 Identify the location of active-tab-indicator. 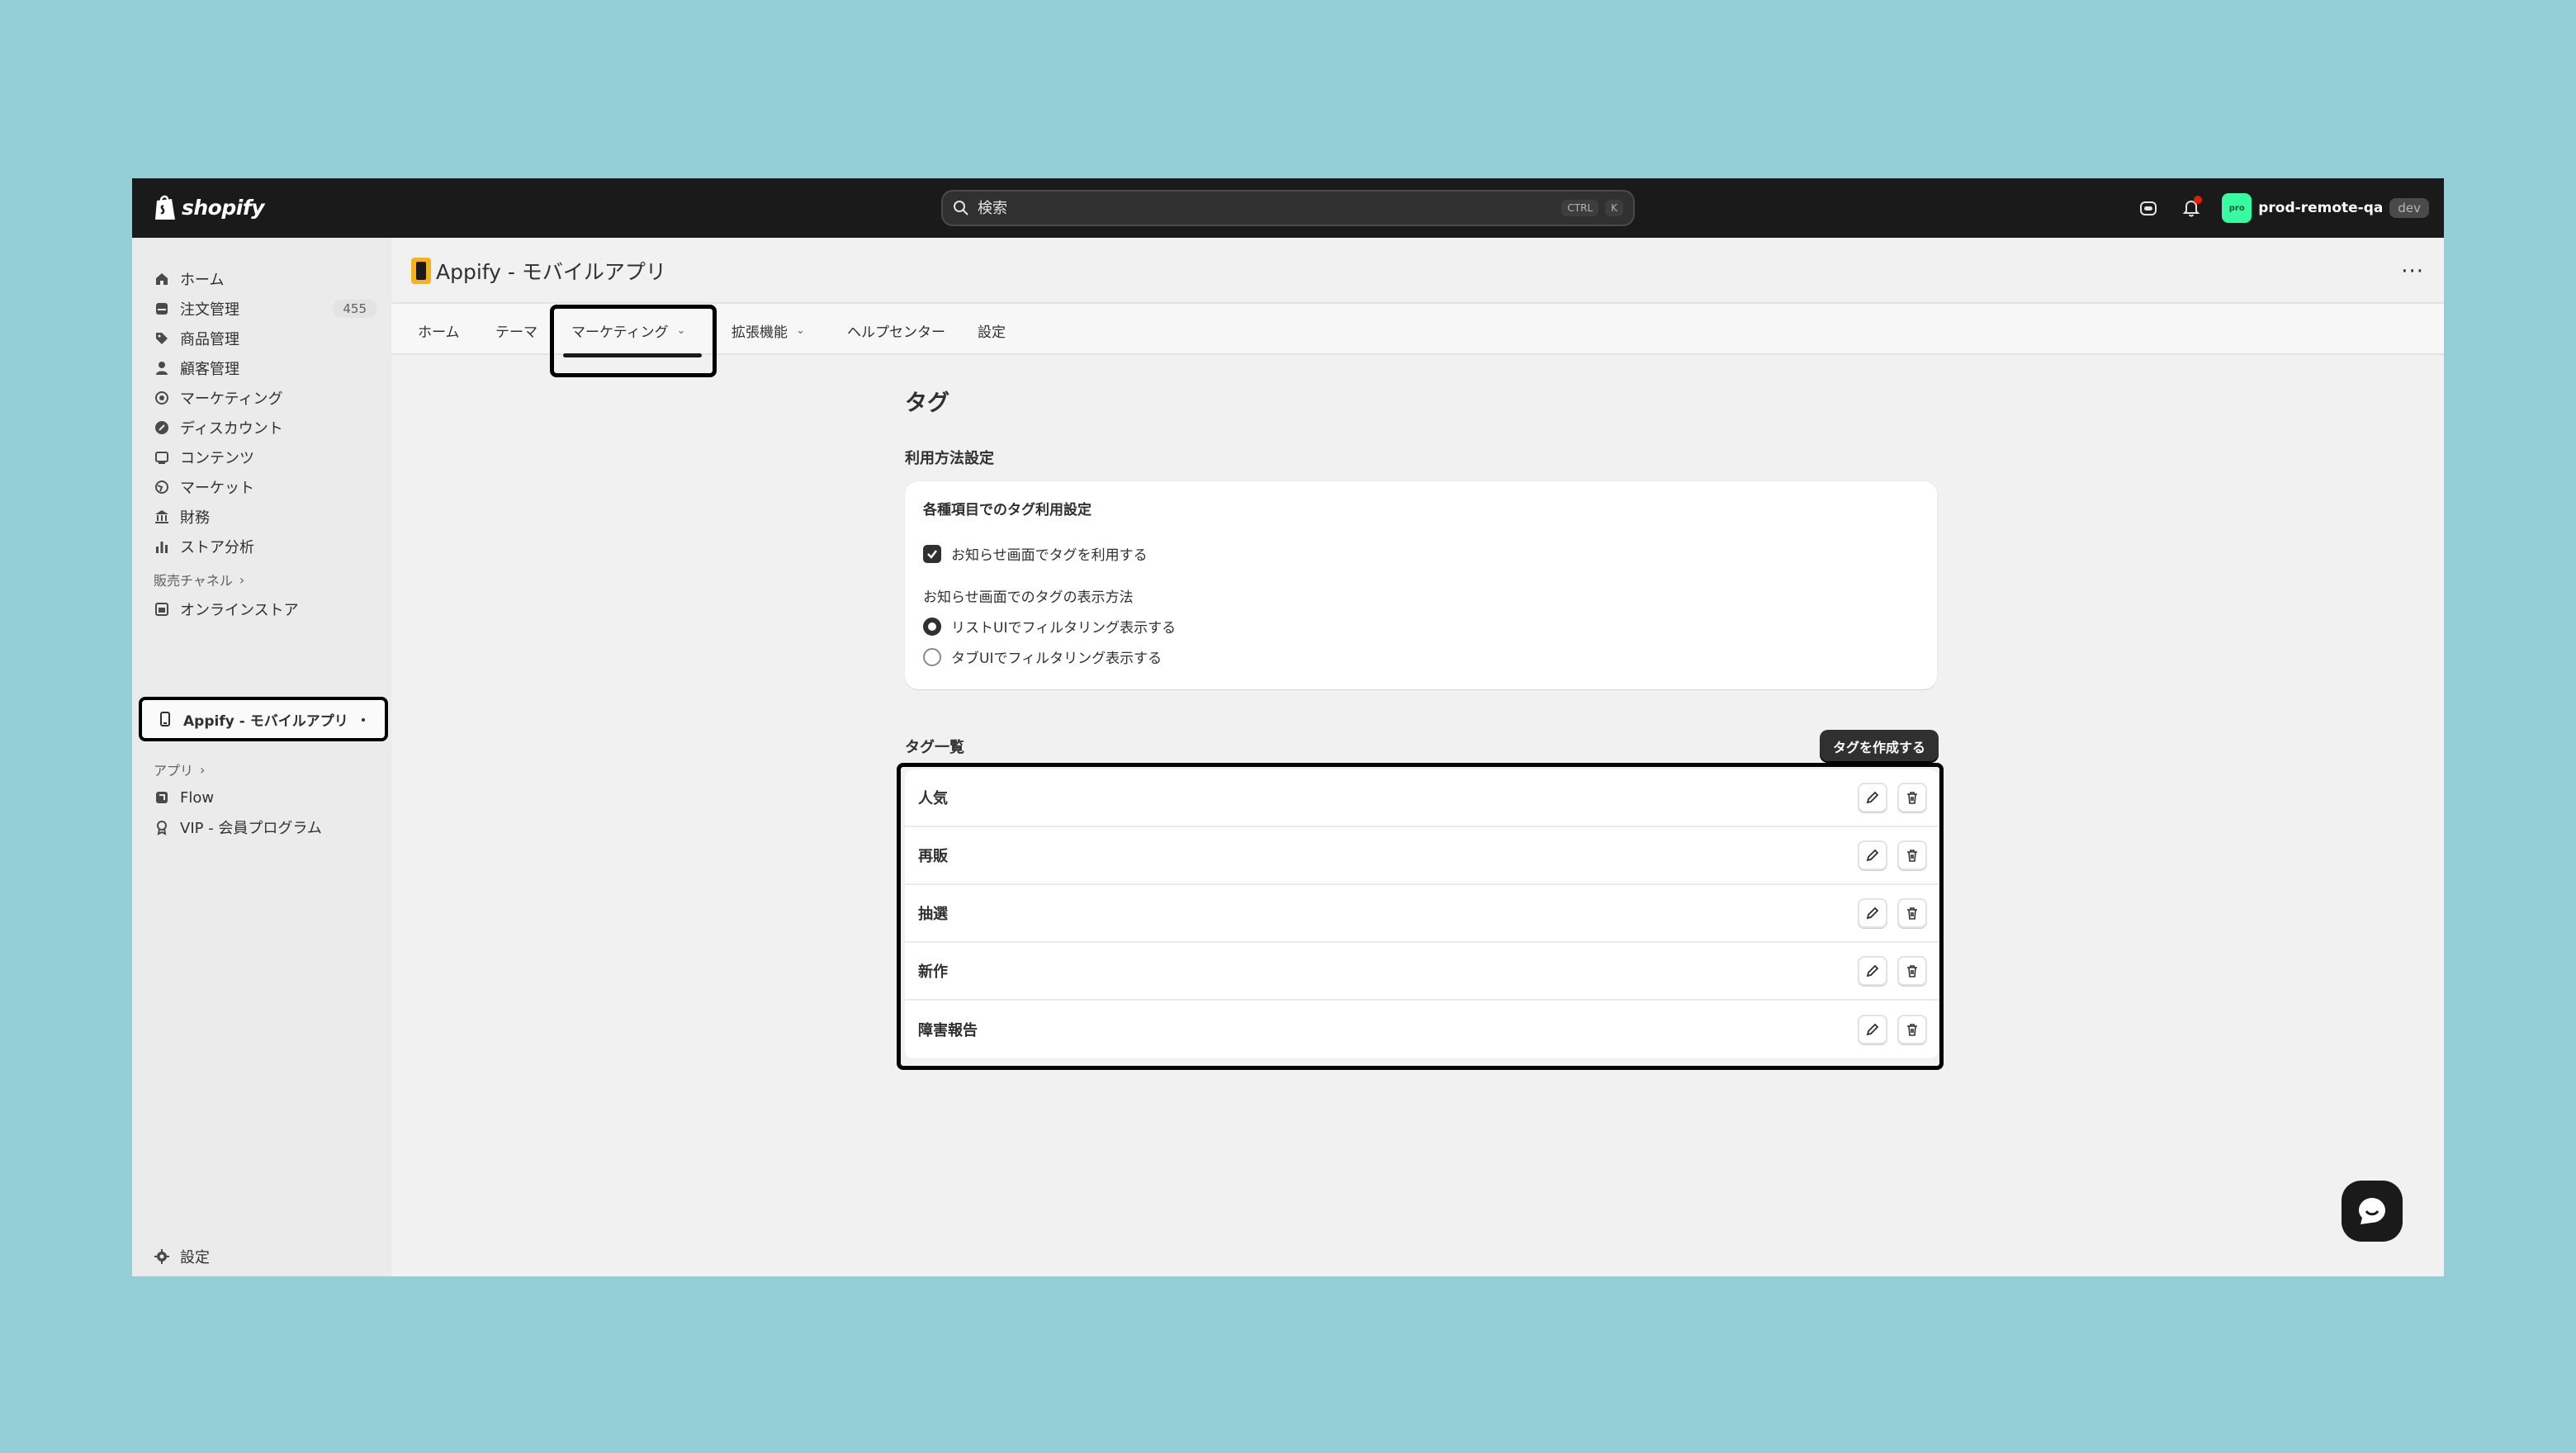
(632, 355).